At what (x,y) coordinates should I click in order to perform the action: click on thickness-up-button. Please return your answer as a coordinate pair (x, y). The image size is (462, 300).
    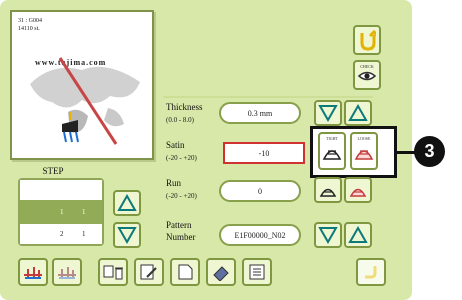
    Looking at the image, I should click on (358, 113).